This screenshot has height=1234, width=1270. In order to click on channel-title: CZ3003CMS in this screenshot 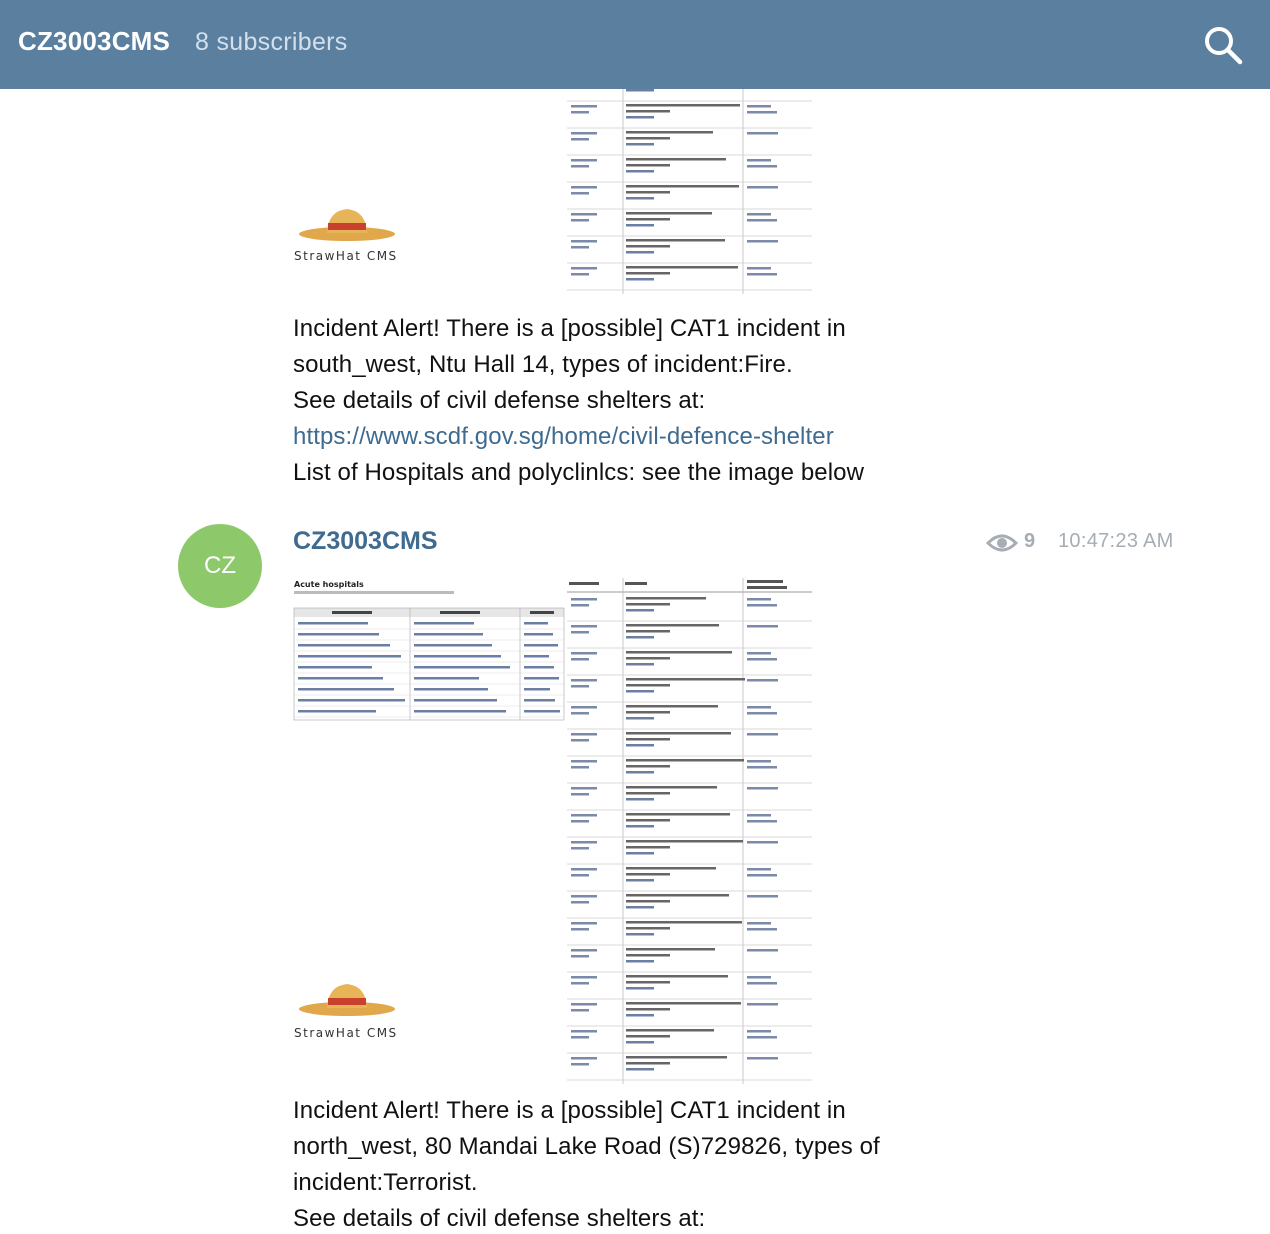, I will do `click(94, 41)`.